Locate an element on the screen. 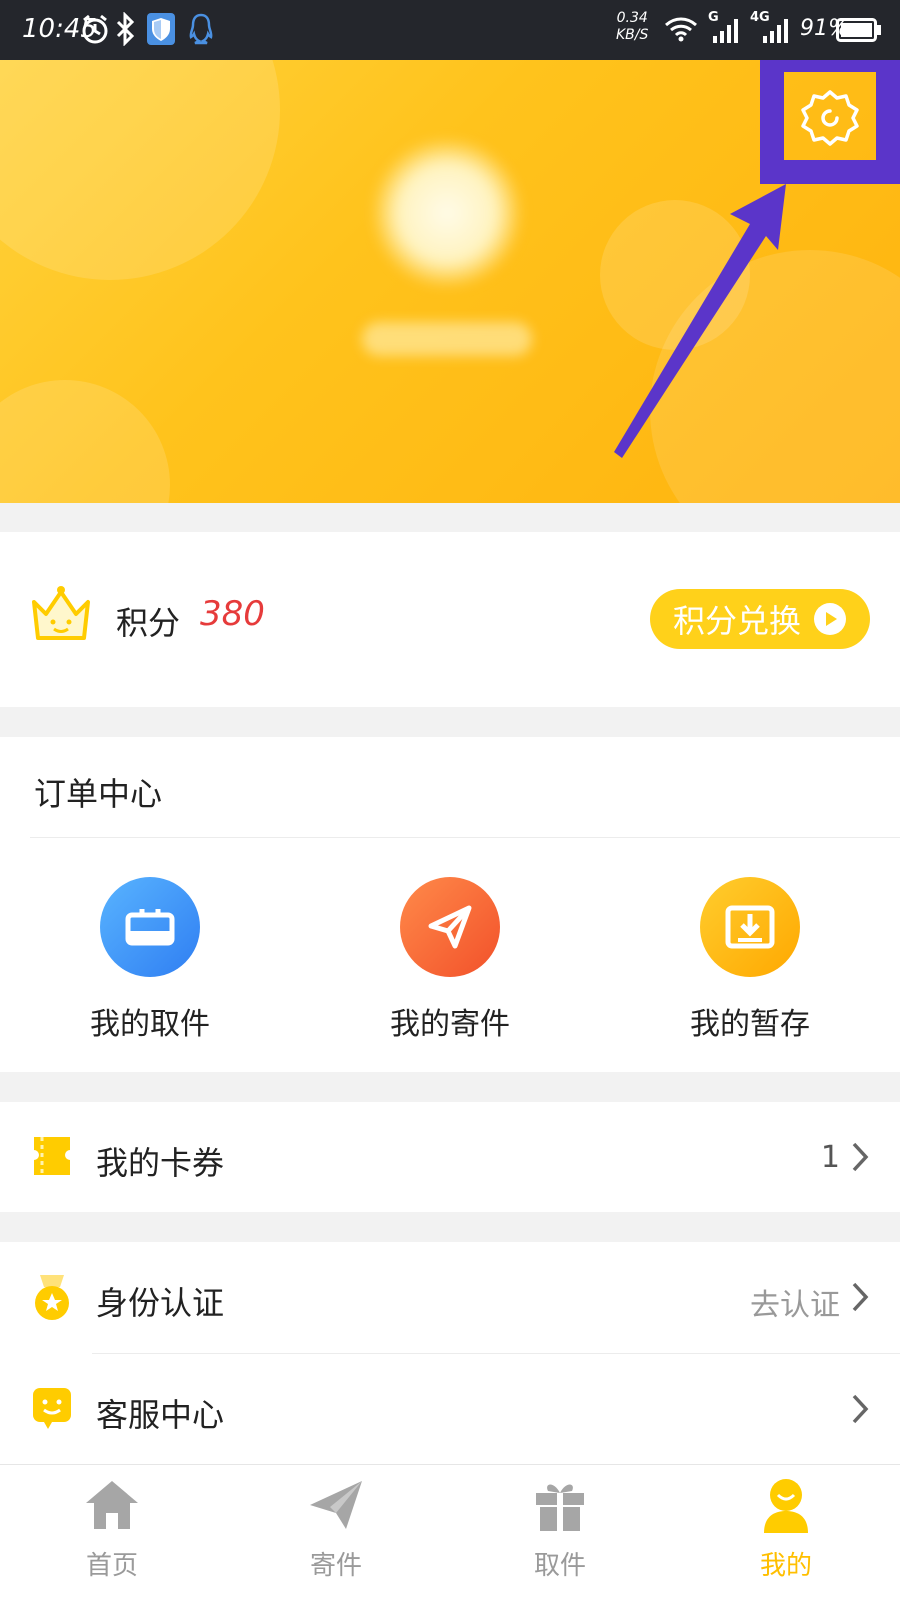  coupons-count: 1 is located at coordinates (830, 1157).